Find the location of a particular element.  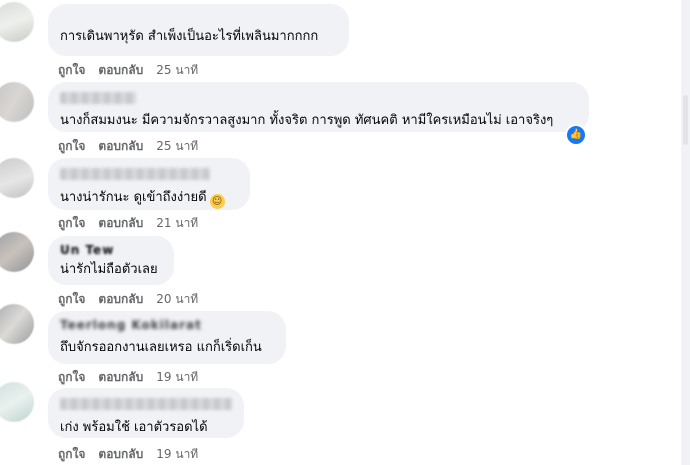

comment-bubble: Un Tew น่ารักไม่ถือตัวเลย is located at coordinates (111, 260).